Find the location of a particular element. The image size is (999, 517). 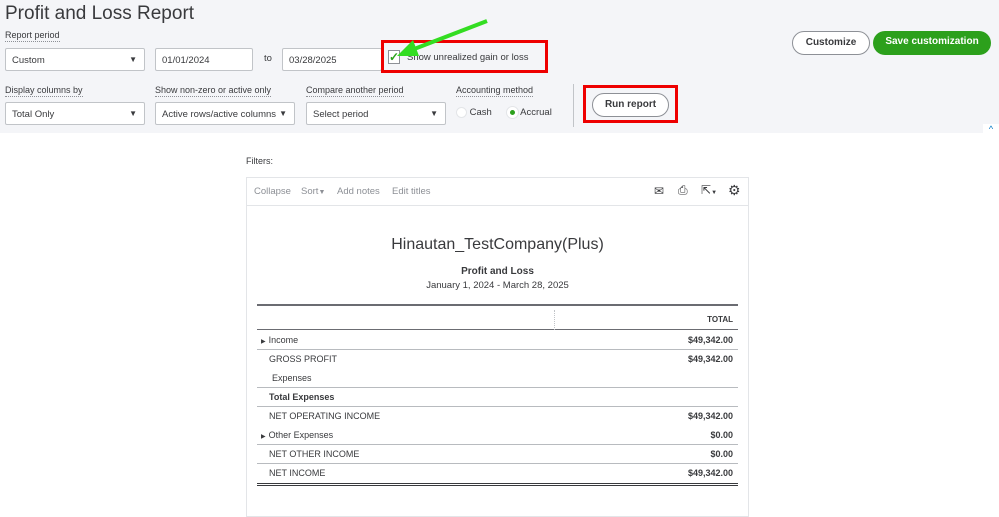

table-row-other-expenses: ▶ Other Expenses $0.00 is located at coordinates (497, 435).